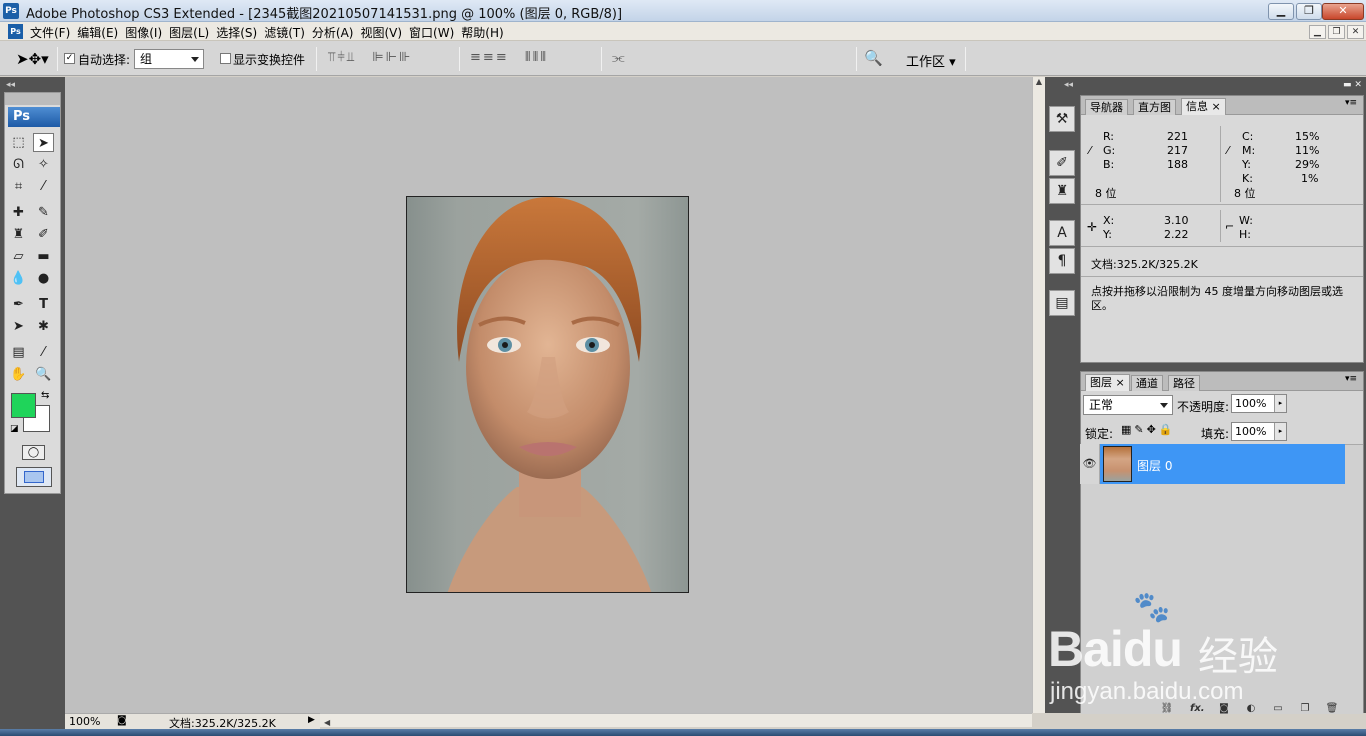 The image size is (1366, 736). What do you see at coordinates (1212, 464) in the screenshot?
I see `layer-row: 👁 图层 0` at bounding box center [1212, 464].